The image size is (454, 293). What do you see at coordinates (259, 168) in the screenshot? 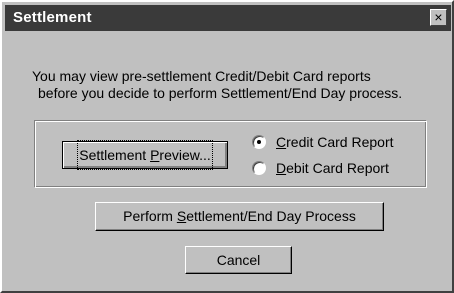
I see `radio-button-unselected` at bounding box center [259, 168].